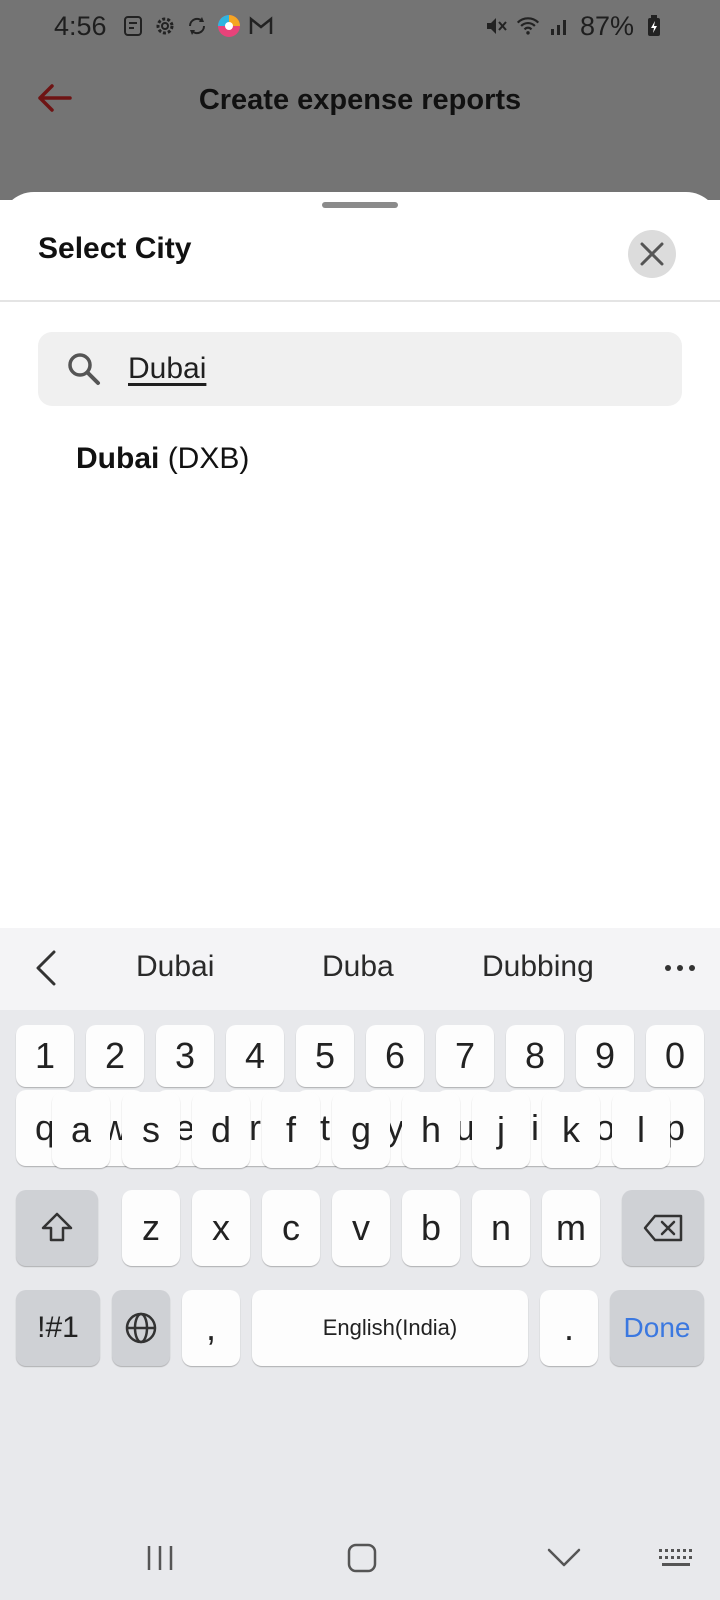 The height and width of the screenshot is (1600, 720). Describe the element at coordinates (606, 25) in the screenshot. I see `battery-percent: 87%` at that location.